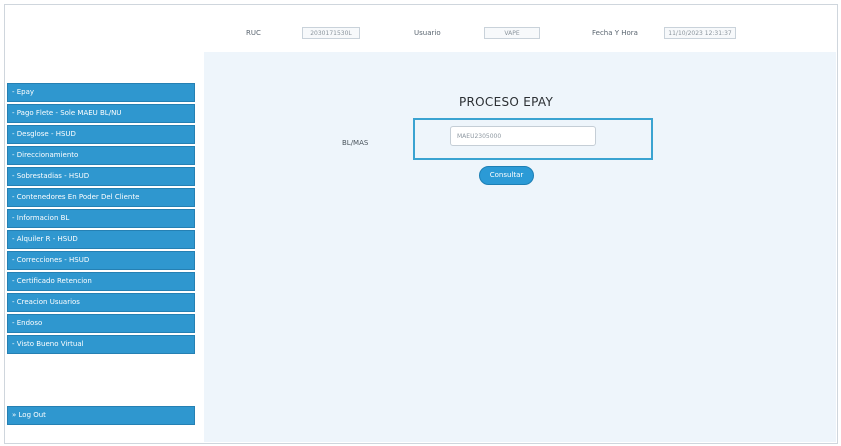  I want to click on sidebar-item-informacion-bl: - Informacion BL, so click(101, 218).